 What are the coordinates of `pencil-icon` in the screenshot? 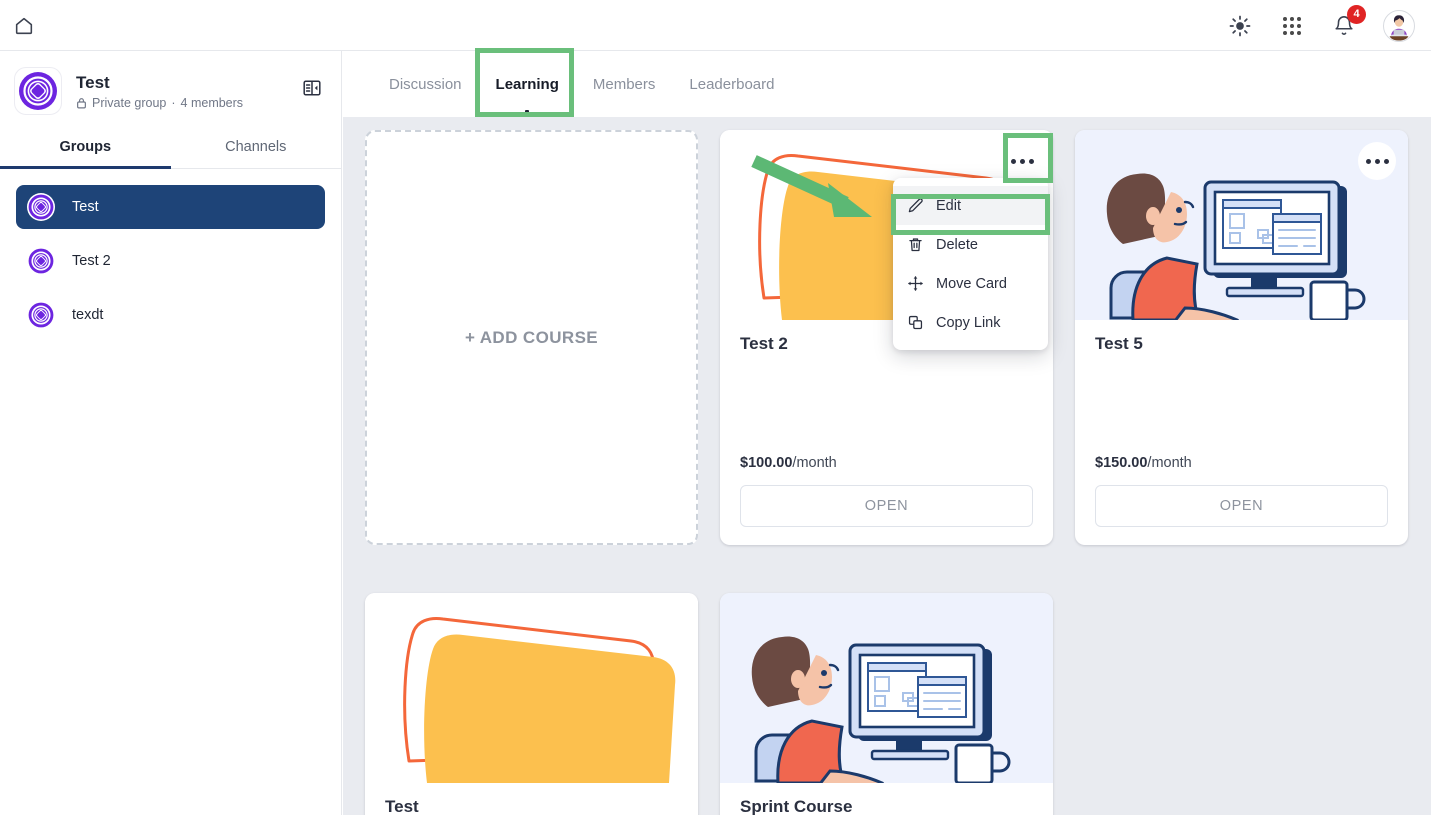 It's located at (915, 205).